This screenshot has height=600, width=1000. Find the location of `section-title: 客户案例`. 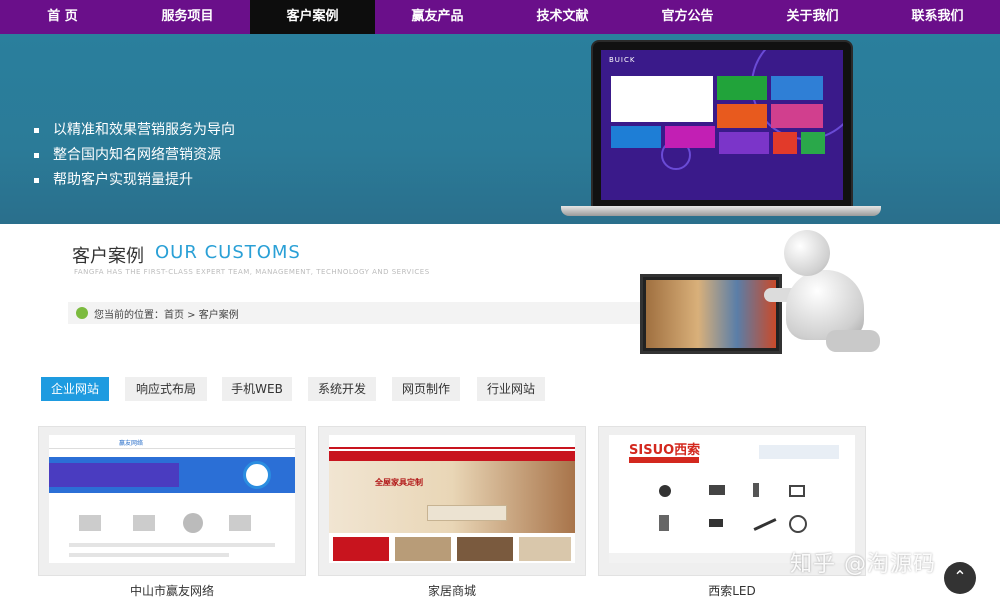

section-title: 客户案例 is located at coordinates (108, 256).